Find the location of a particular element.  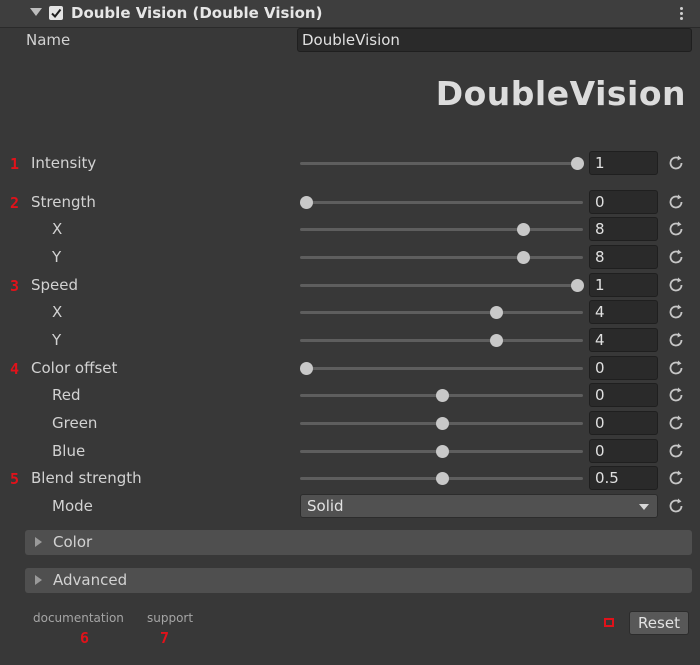

param-row-green: Green 0 is located at coordinates (350, 424).